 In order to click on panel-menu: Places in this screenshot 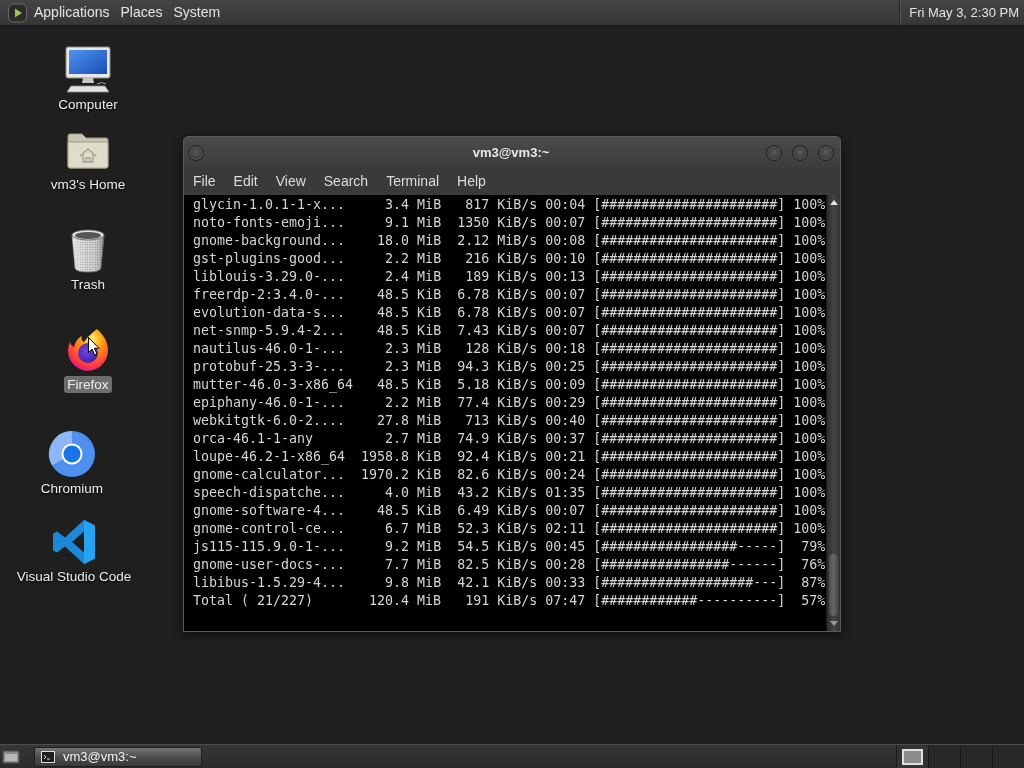, I will do `click(141, 12)`.